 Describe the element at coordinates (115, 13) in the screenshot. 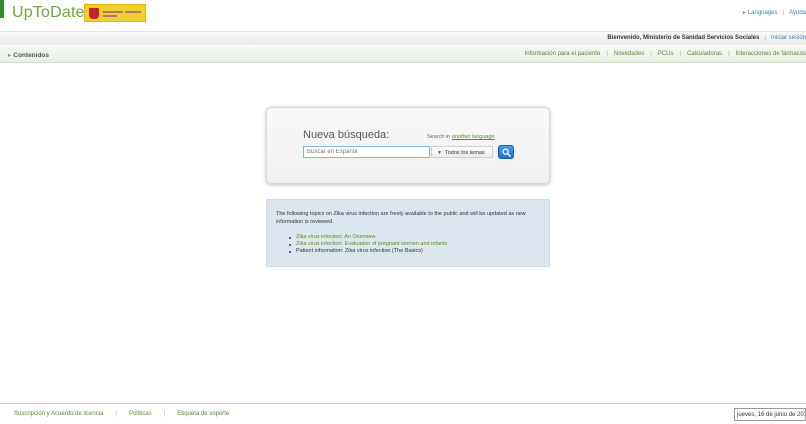

I see `spain-government-badge-icon` at that location.